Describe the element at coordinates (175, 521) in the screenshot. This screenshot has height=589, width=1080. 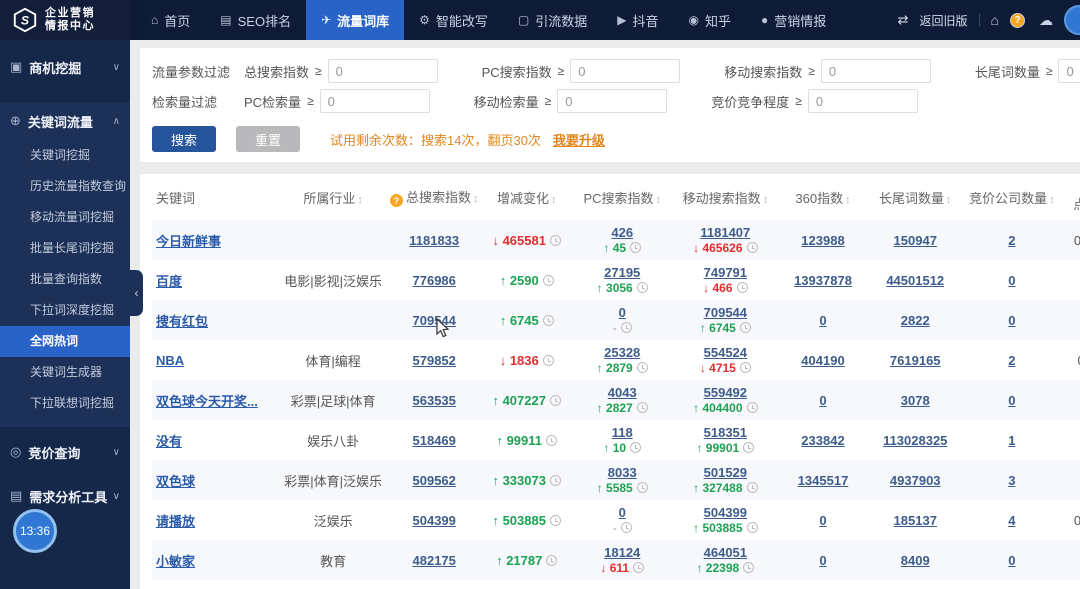
I see `keyword-link: 请播放` at that location.